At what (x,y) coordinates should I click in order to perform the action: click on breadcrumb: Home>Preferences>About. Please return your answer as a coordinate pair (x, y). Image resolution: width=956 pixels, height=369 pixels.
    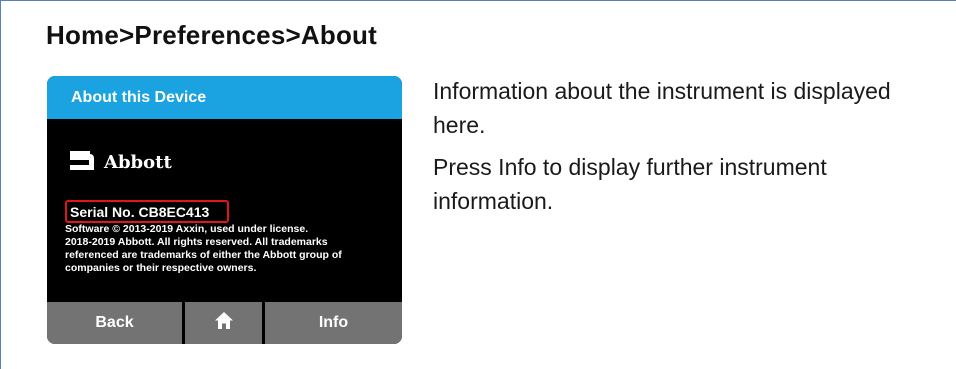
    Looking at the image, I should click on (211, 35).